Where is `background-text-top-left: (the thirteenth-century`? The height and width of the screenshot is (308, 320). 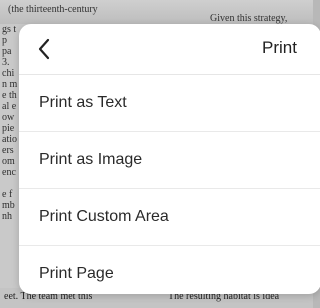 background-text-top-left: (the thirteenth-century is located at coordinates (53, 9).